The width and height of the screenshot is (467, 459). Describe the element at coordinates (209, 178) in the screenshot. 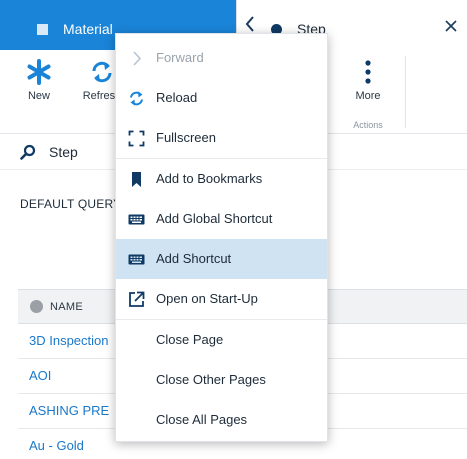

I see `menu-item-label: Add to Bookmarks` at that location.